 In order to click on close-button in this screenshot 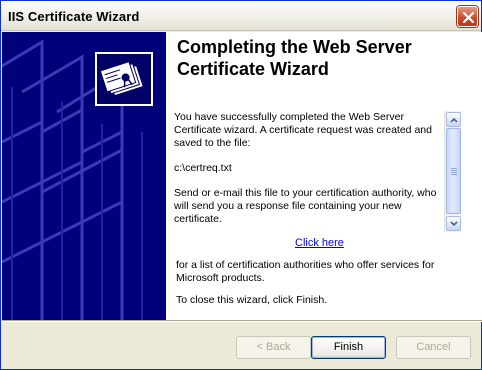, I will do `click(467, 16)`.